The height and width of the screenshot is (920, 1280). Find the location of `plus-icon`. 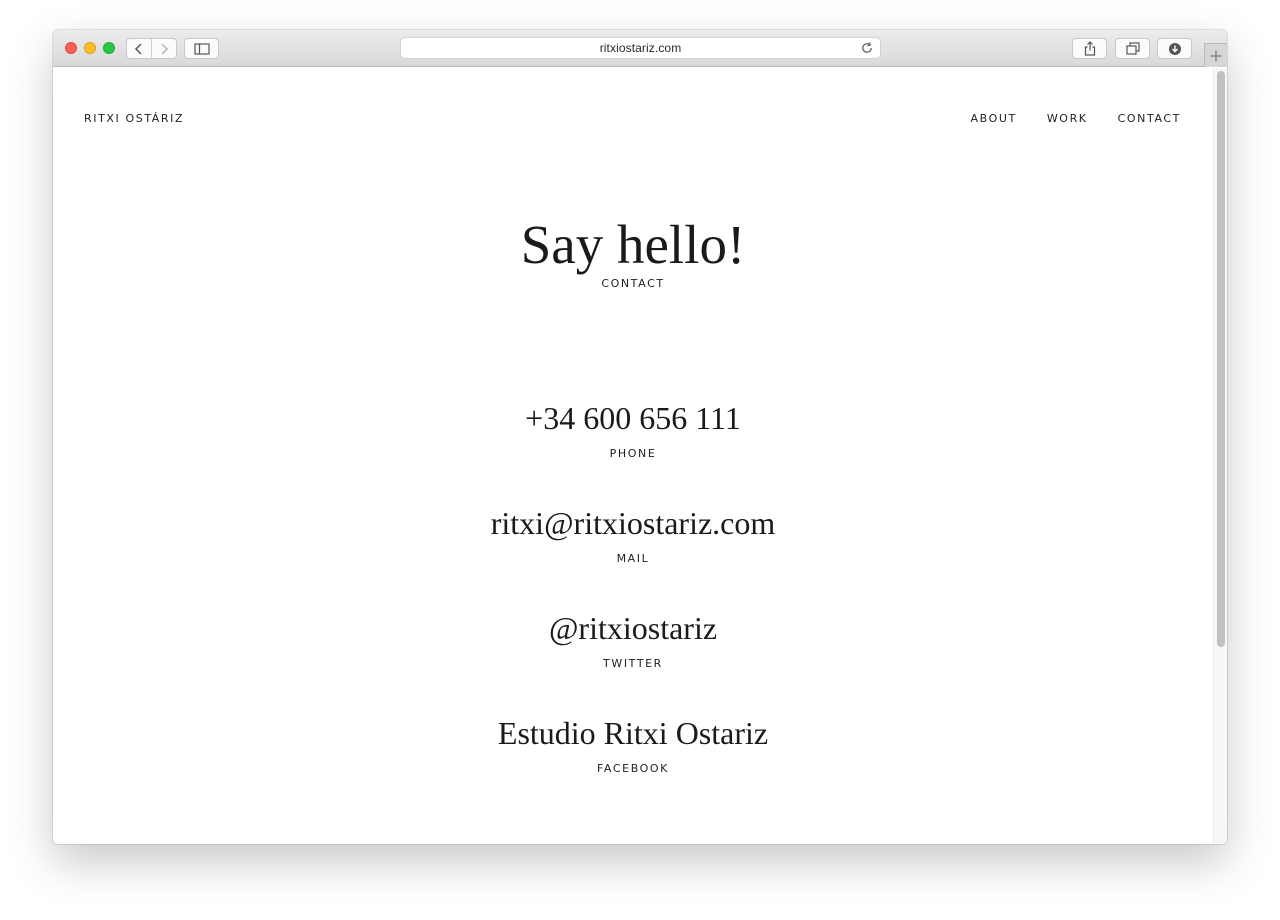

plus-icon is located at coordinates (1216, 55).